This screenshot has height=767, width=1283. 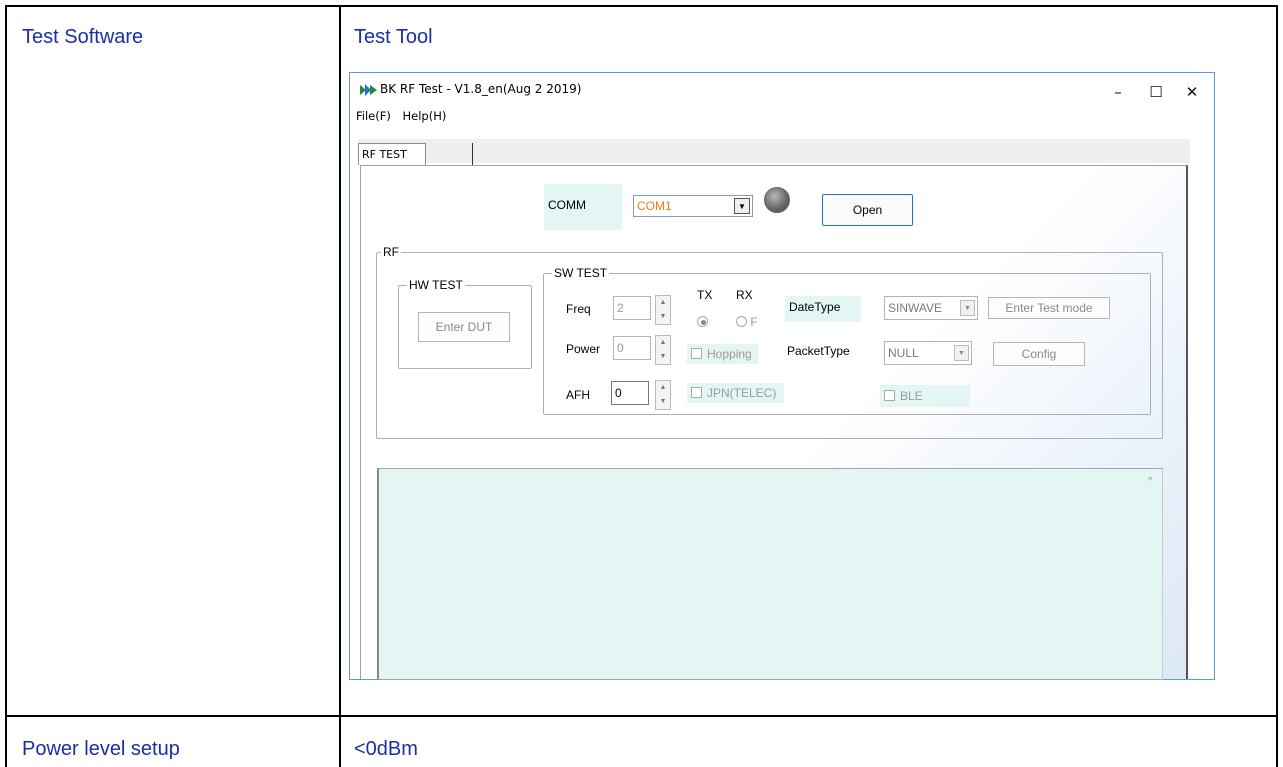 What do you see at coordinates (83, 37) in the screenshot?
I see `row1-label: Test Software` at bounding box center [83, 37].